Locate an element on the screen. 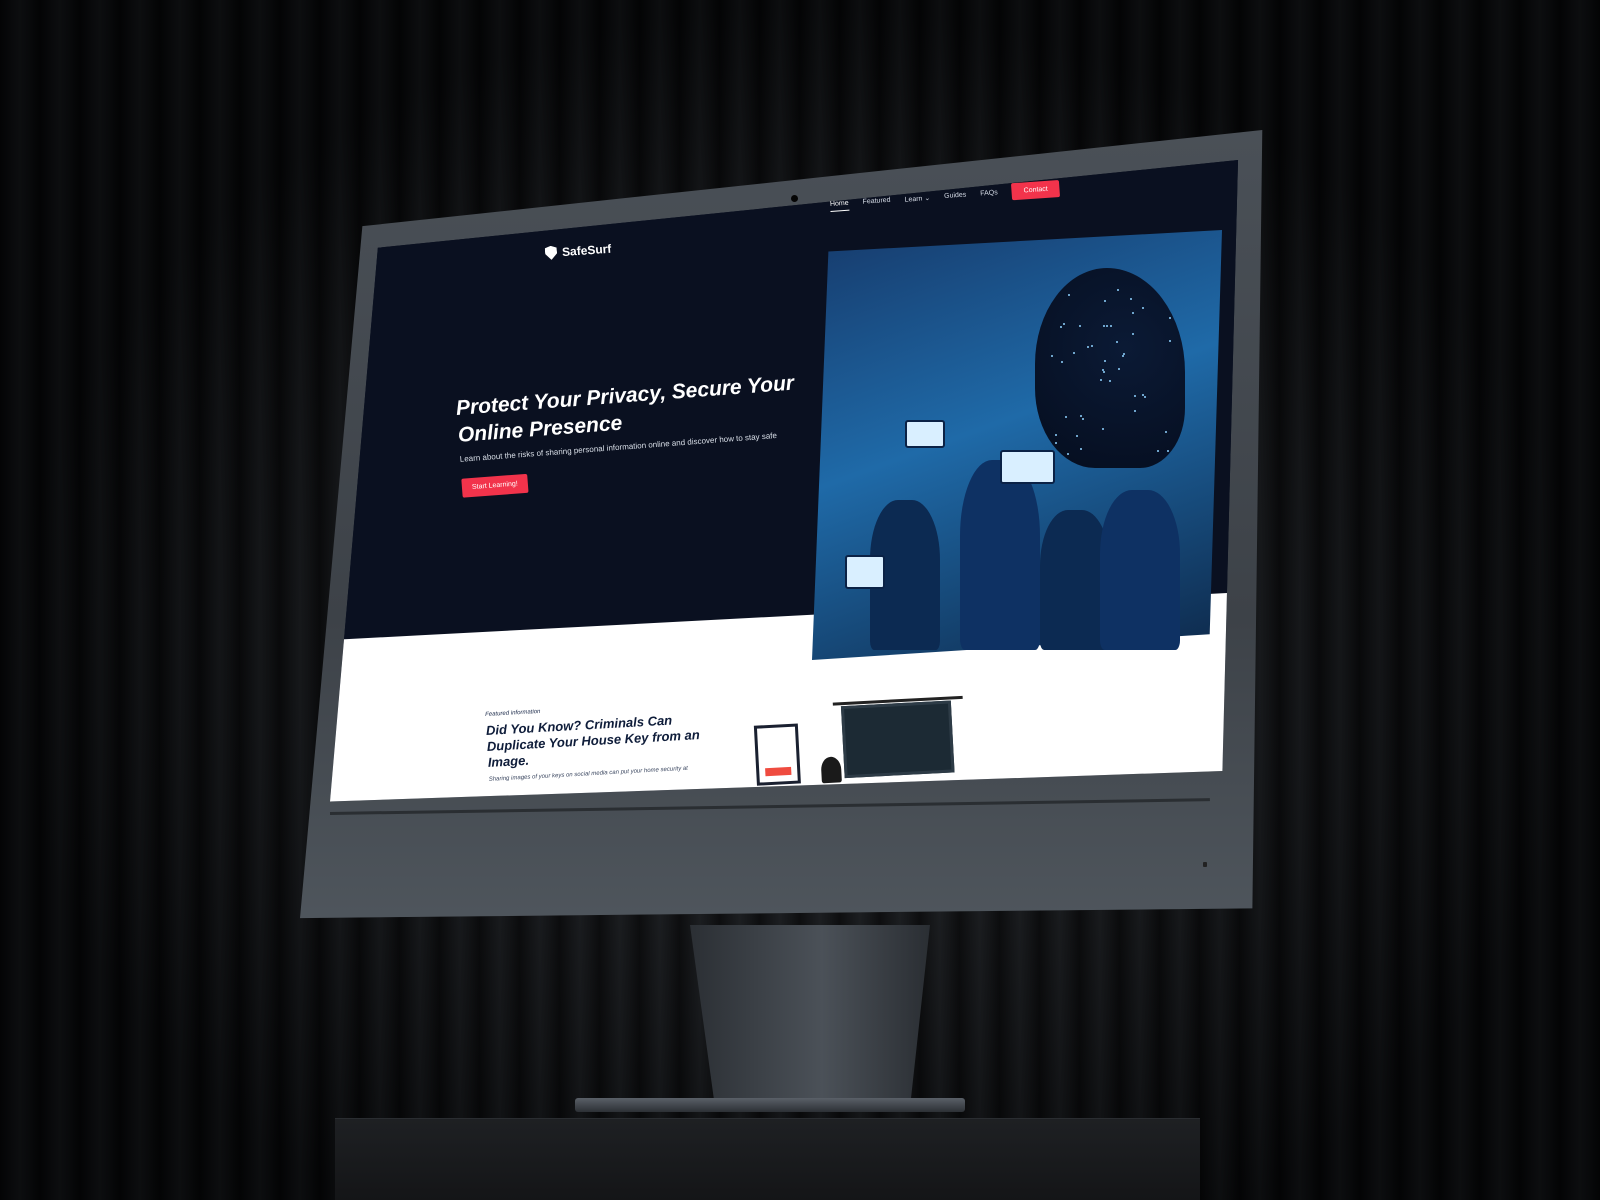  nav-item-learn: Learn ⌄ is located at coordinates (917, 199).